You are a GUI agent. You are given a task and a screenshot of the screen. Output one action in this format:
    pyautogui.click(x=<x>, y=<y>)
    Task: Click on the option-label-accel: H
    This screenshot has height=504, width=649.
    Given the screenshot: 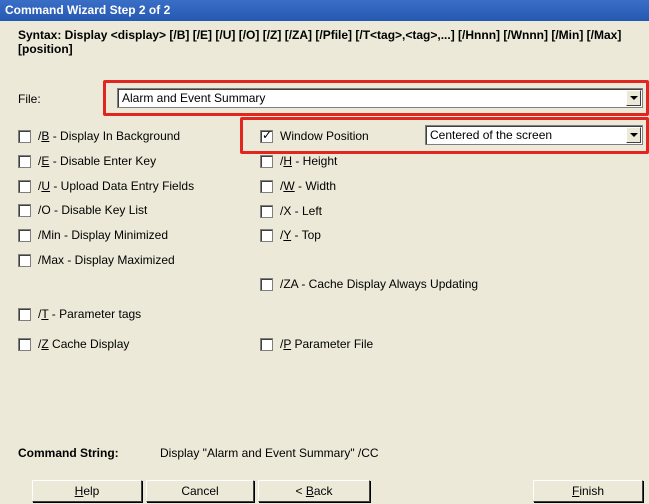 What is the action you would take?
    pyautogui.click(x=288, y=161)
    